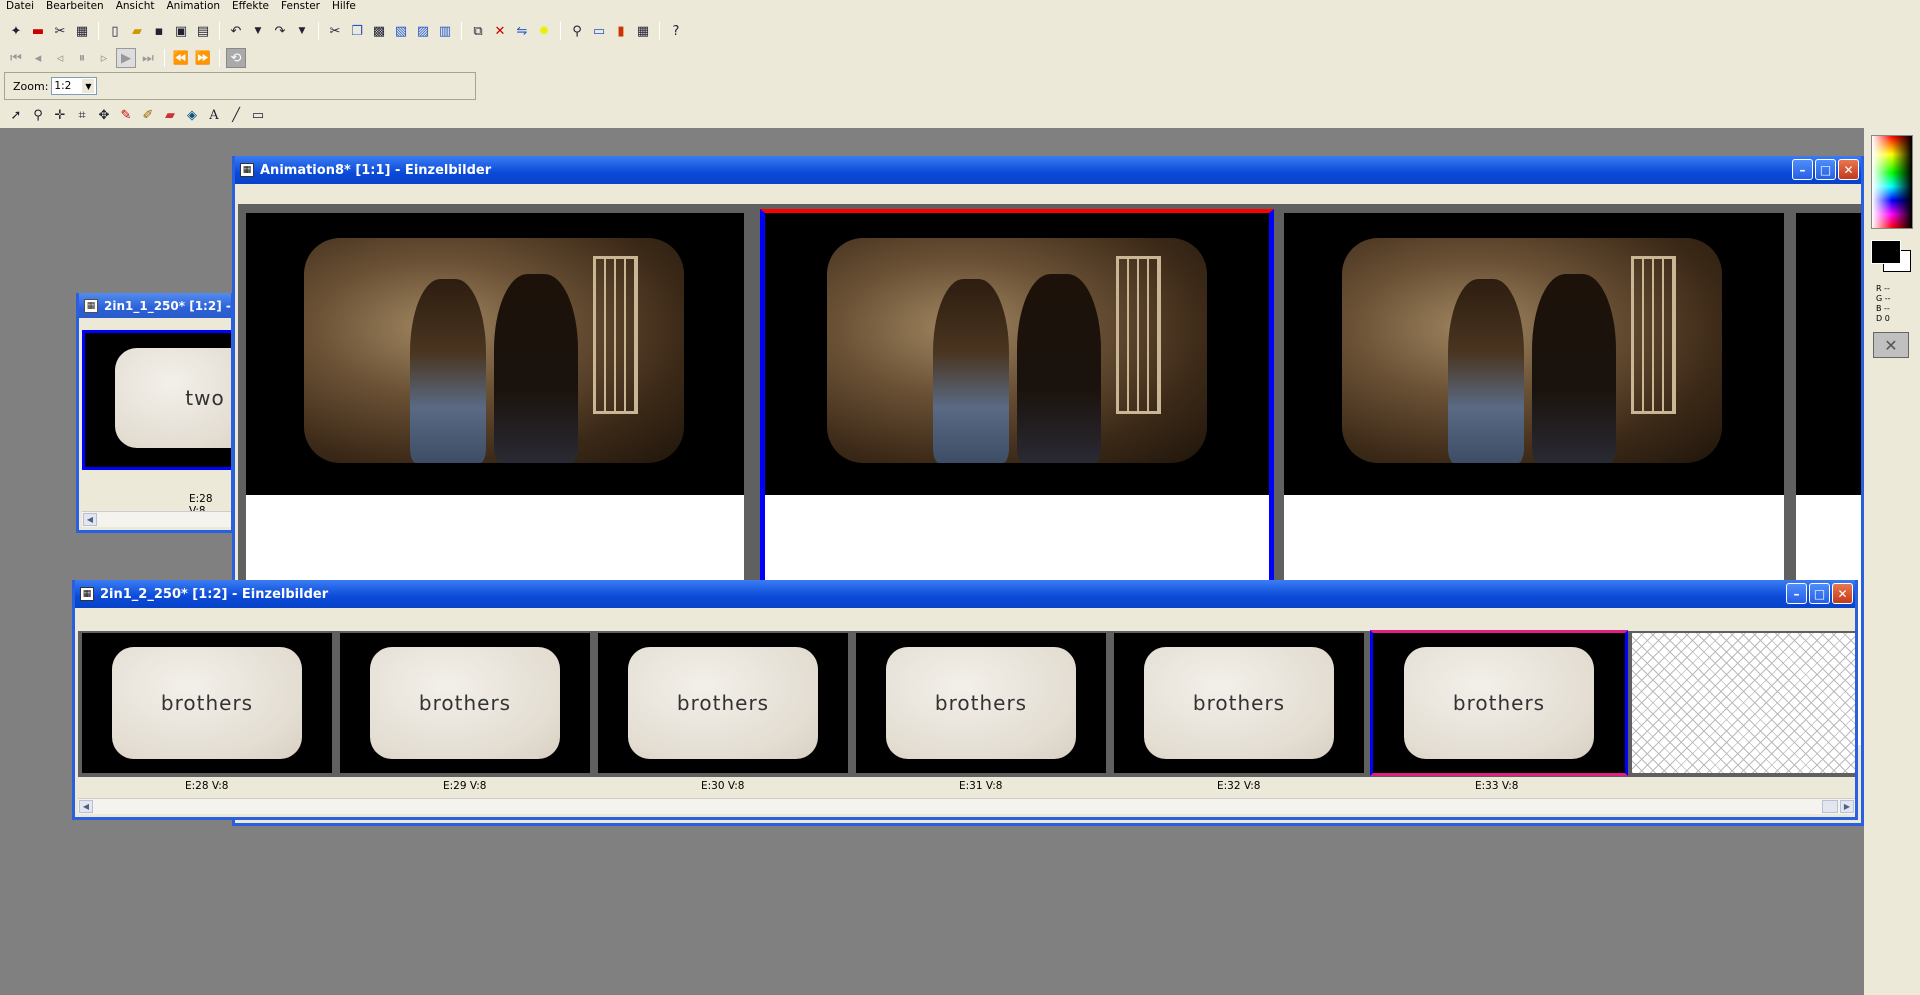 The height and width of the screenshot is (995, 1920). Describe the element at coordinates (379, 31) in the screenshot. I see `copy-merged-icon: ▩` at that location.